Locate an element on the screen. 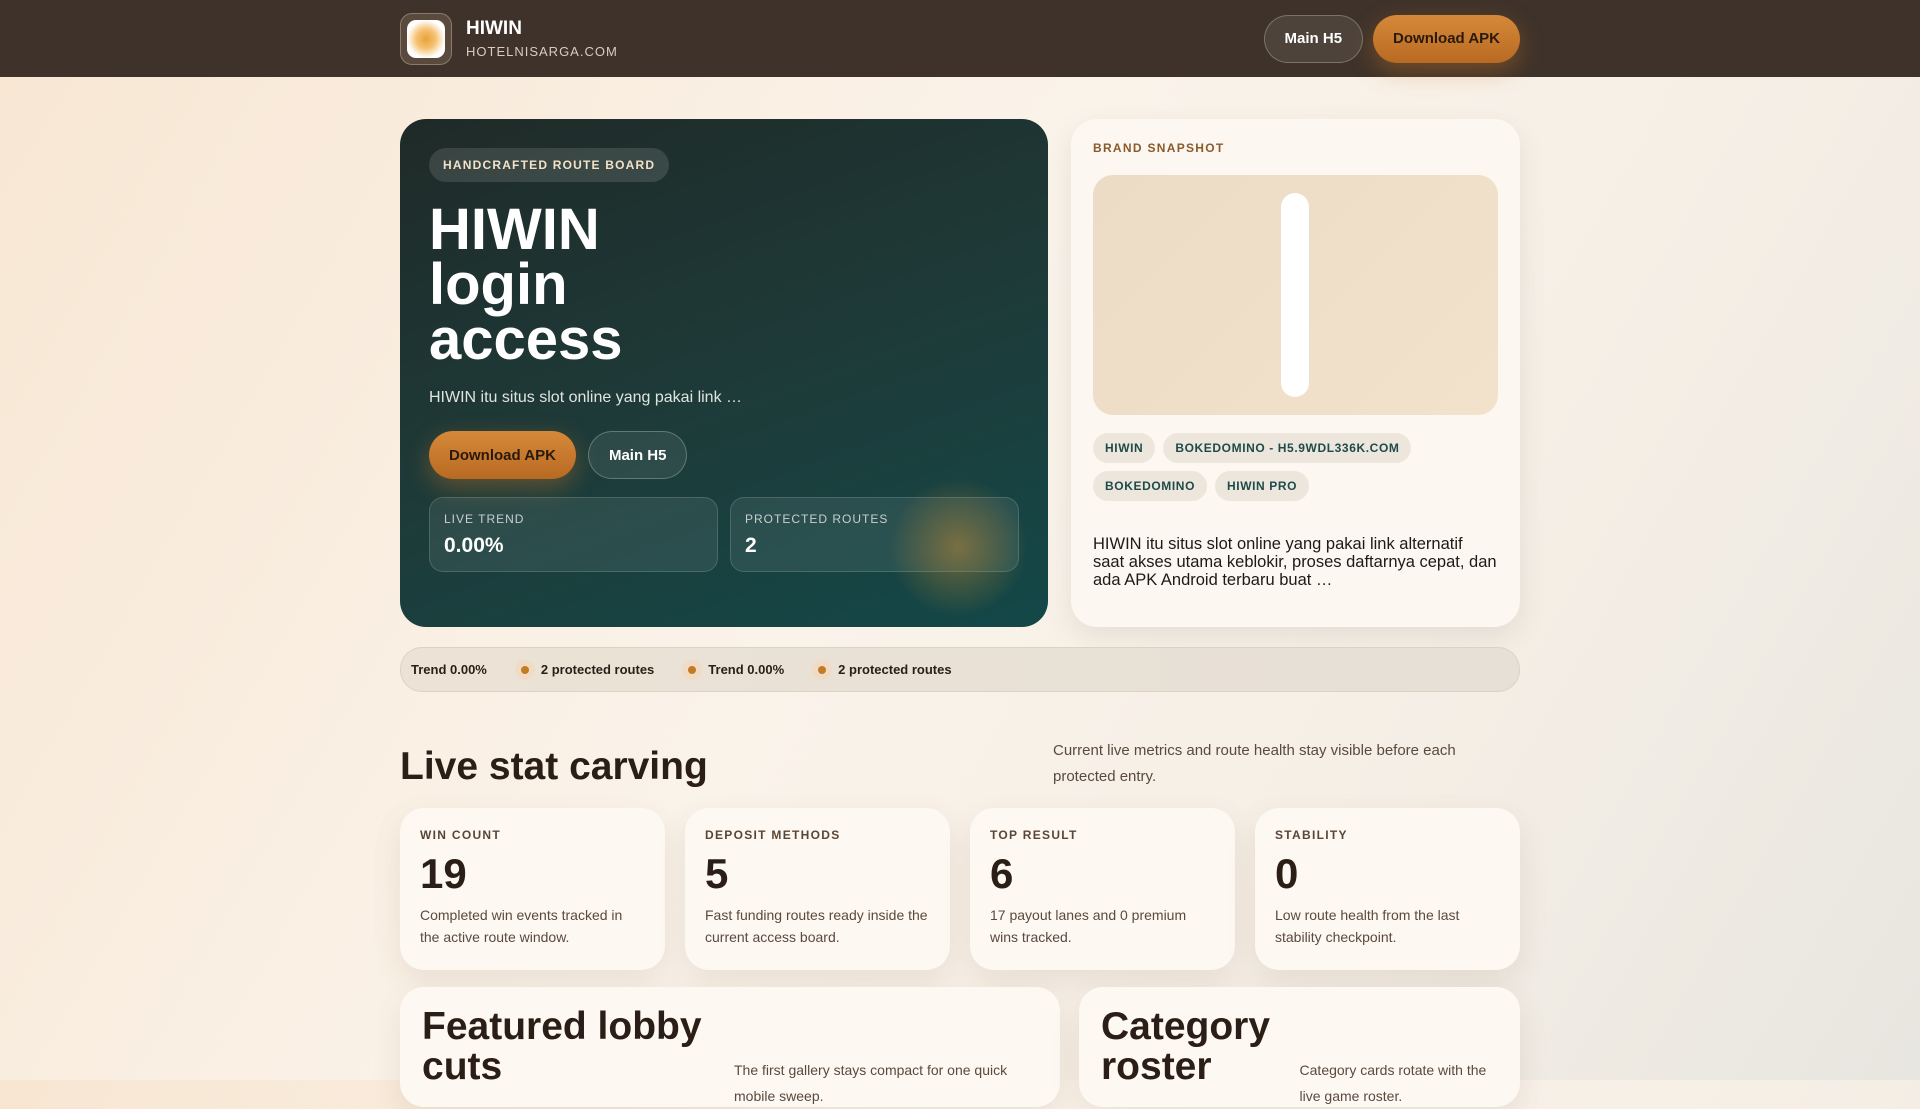  metric-label: LIVE TREND is located at coordinates (484, 519).